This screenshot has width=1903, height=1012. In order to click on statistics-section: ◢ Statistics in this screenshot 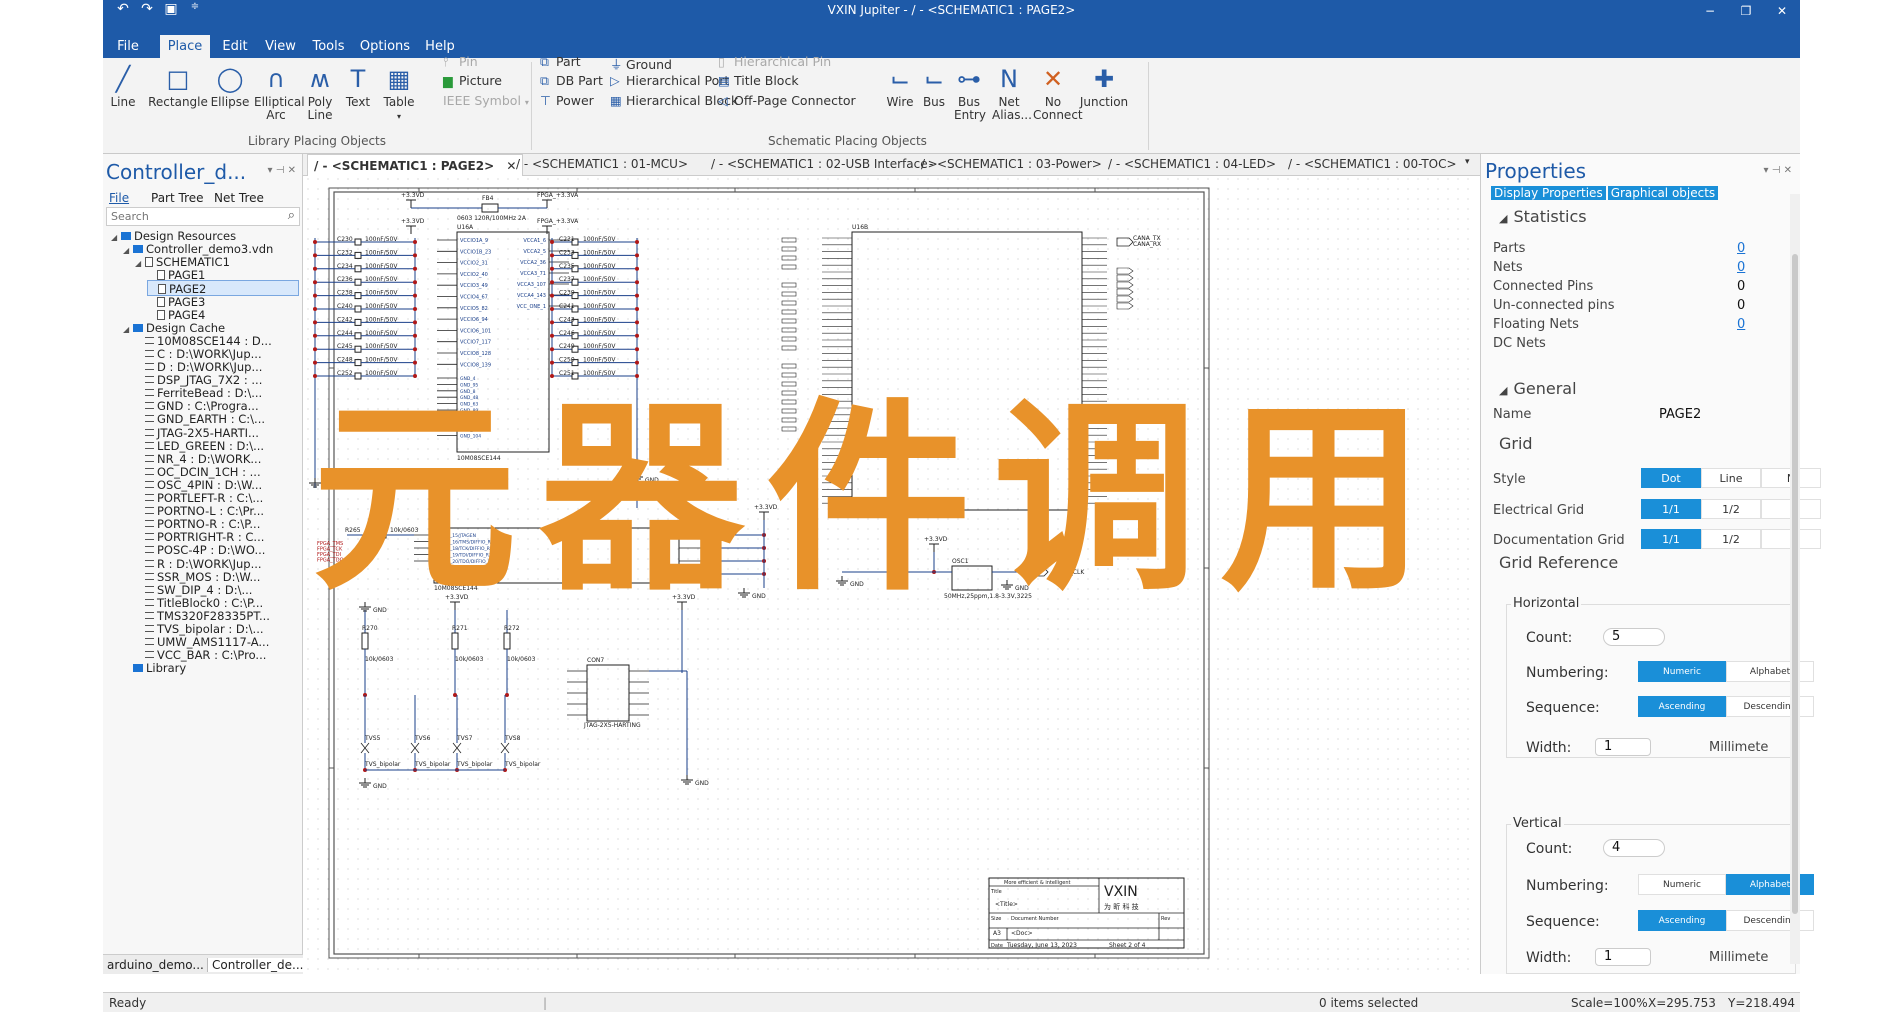, I will do `click(1543, 216)`.